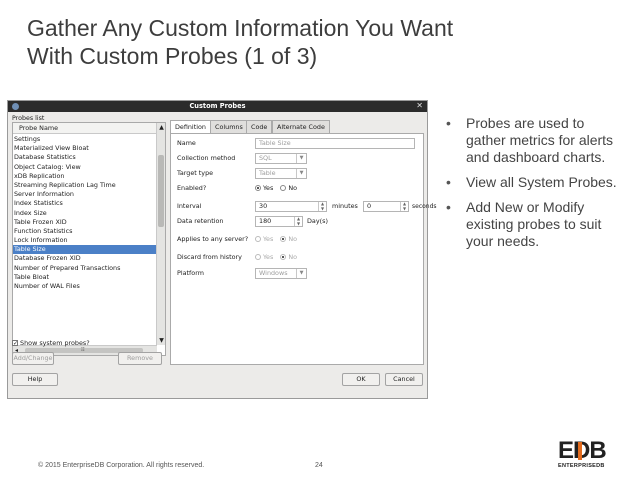  Describe the element at coordinates (213, 239) in the screenshot. I see `applies-label: Applies to any server?` at that location.